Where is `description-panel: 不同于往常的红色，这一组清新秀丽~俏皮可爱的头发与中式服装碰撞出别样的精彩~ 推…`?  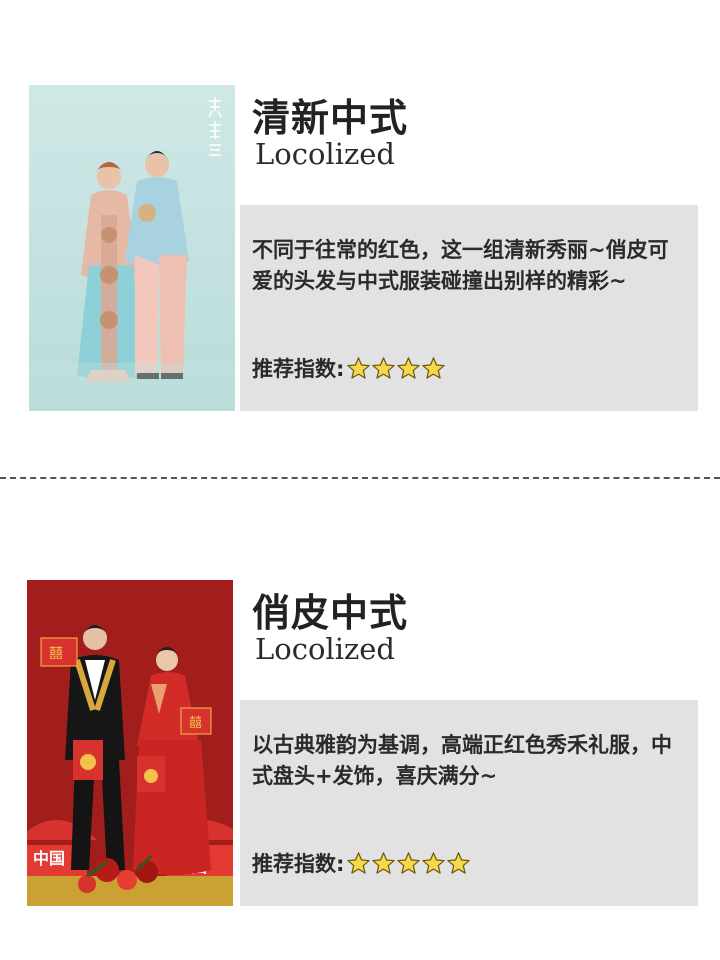 description-panel: 不同于往常的红色，这一组清新秀丽~俏皮可爱的头发与中式服装碰撞出别样的精彩~ 推… is located at coordinates (469, 308).